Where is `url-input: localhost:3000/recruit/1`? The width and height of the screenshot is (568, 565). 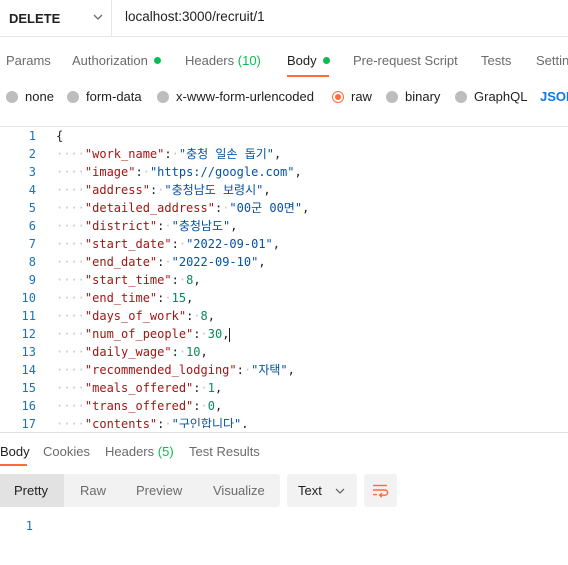
url-input: localhost:3000/recruit/1 is located at coordinates (195, 16).